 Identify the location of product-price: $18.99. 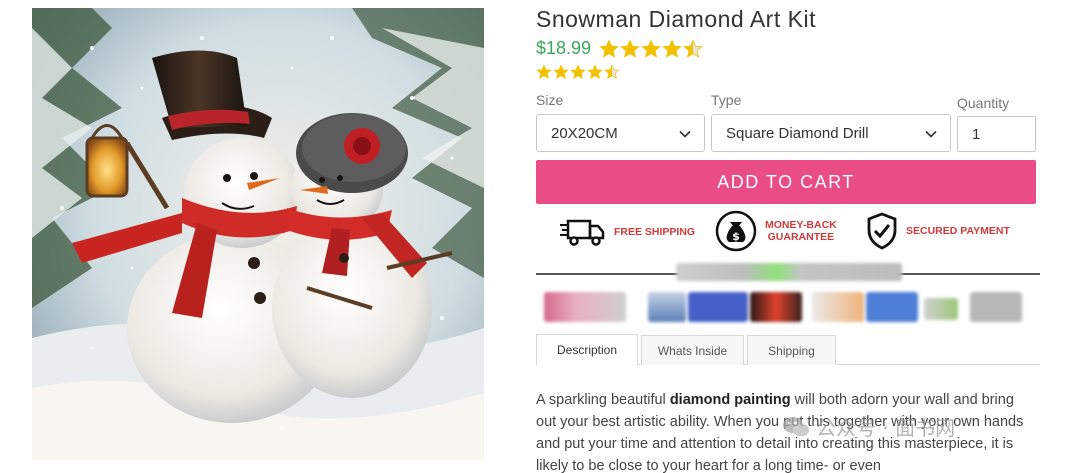
(564, 48).